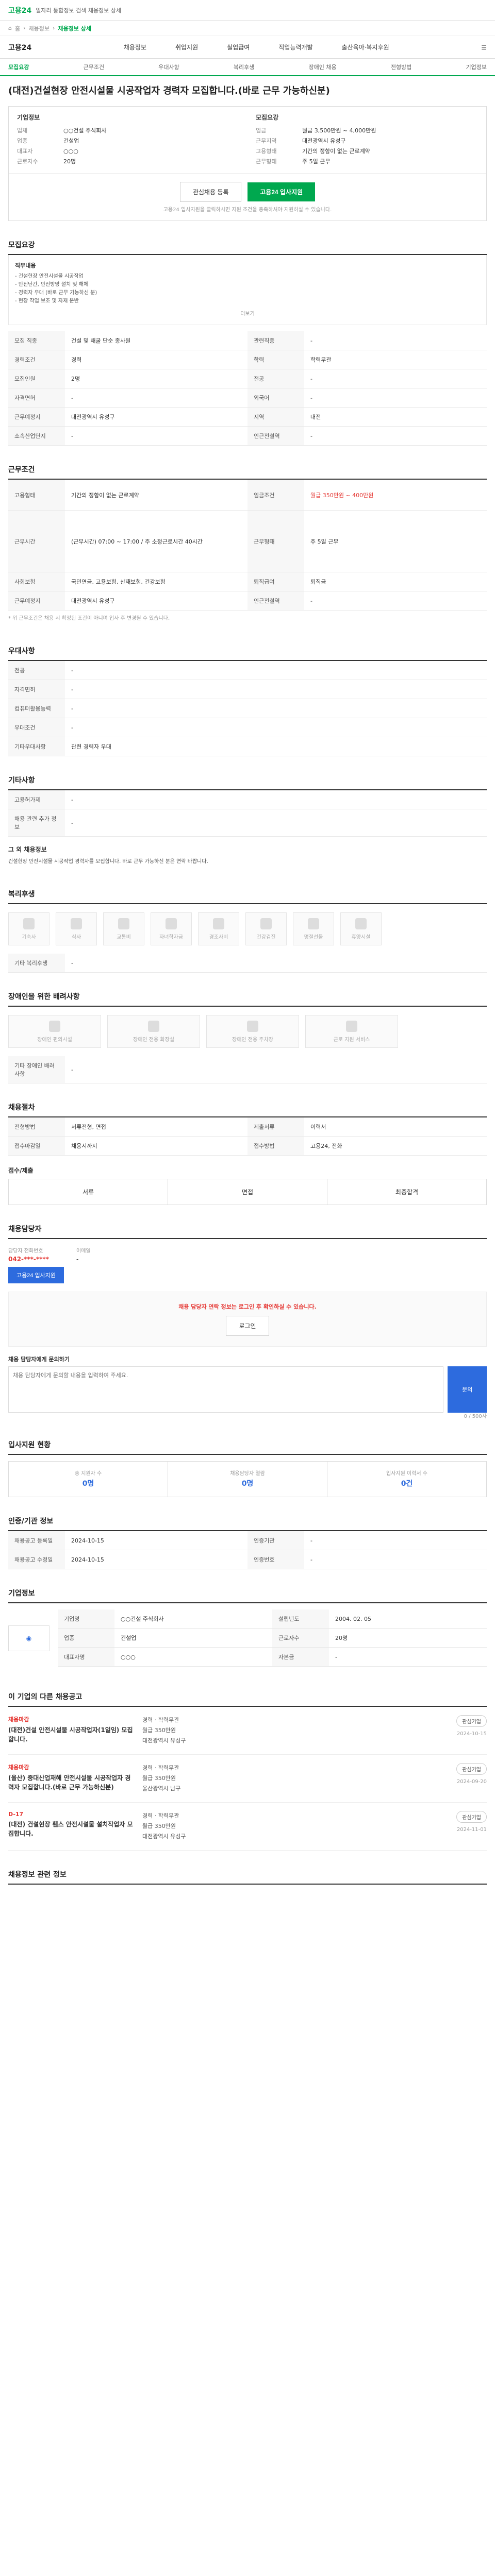  I want to click on stat-item: 입사지원 이력서 수 0건, so click(406, 1479).